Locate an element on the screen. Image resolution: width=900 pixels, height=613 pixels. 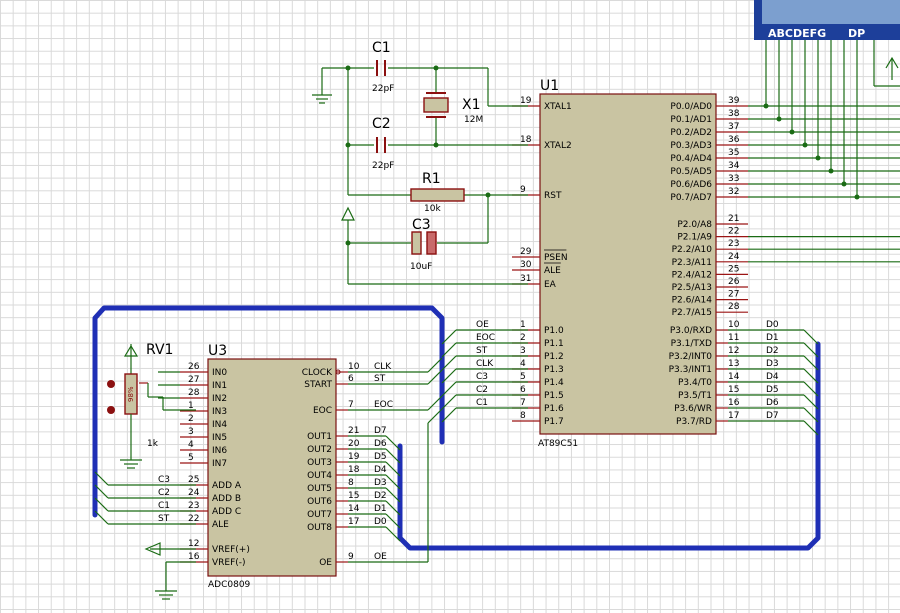
u1-pin-number: 14 is located at coordinates (734, 377).